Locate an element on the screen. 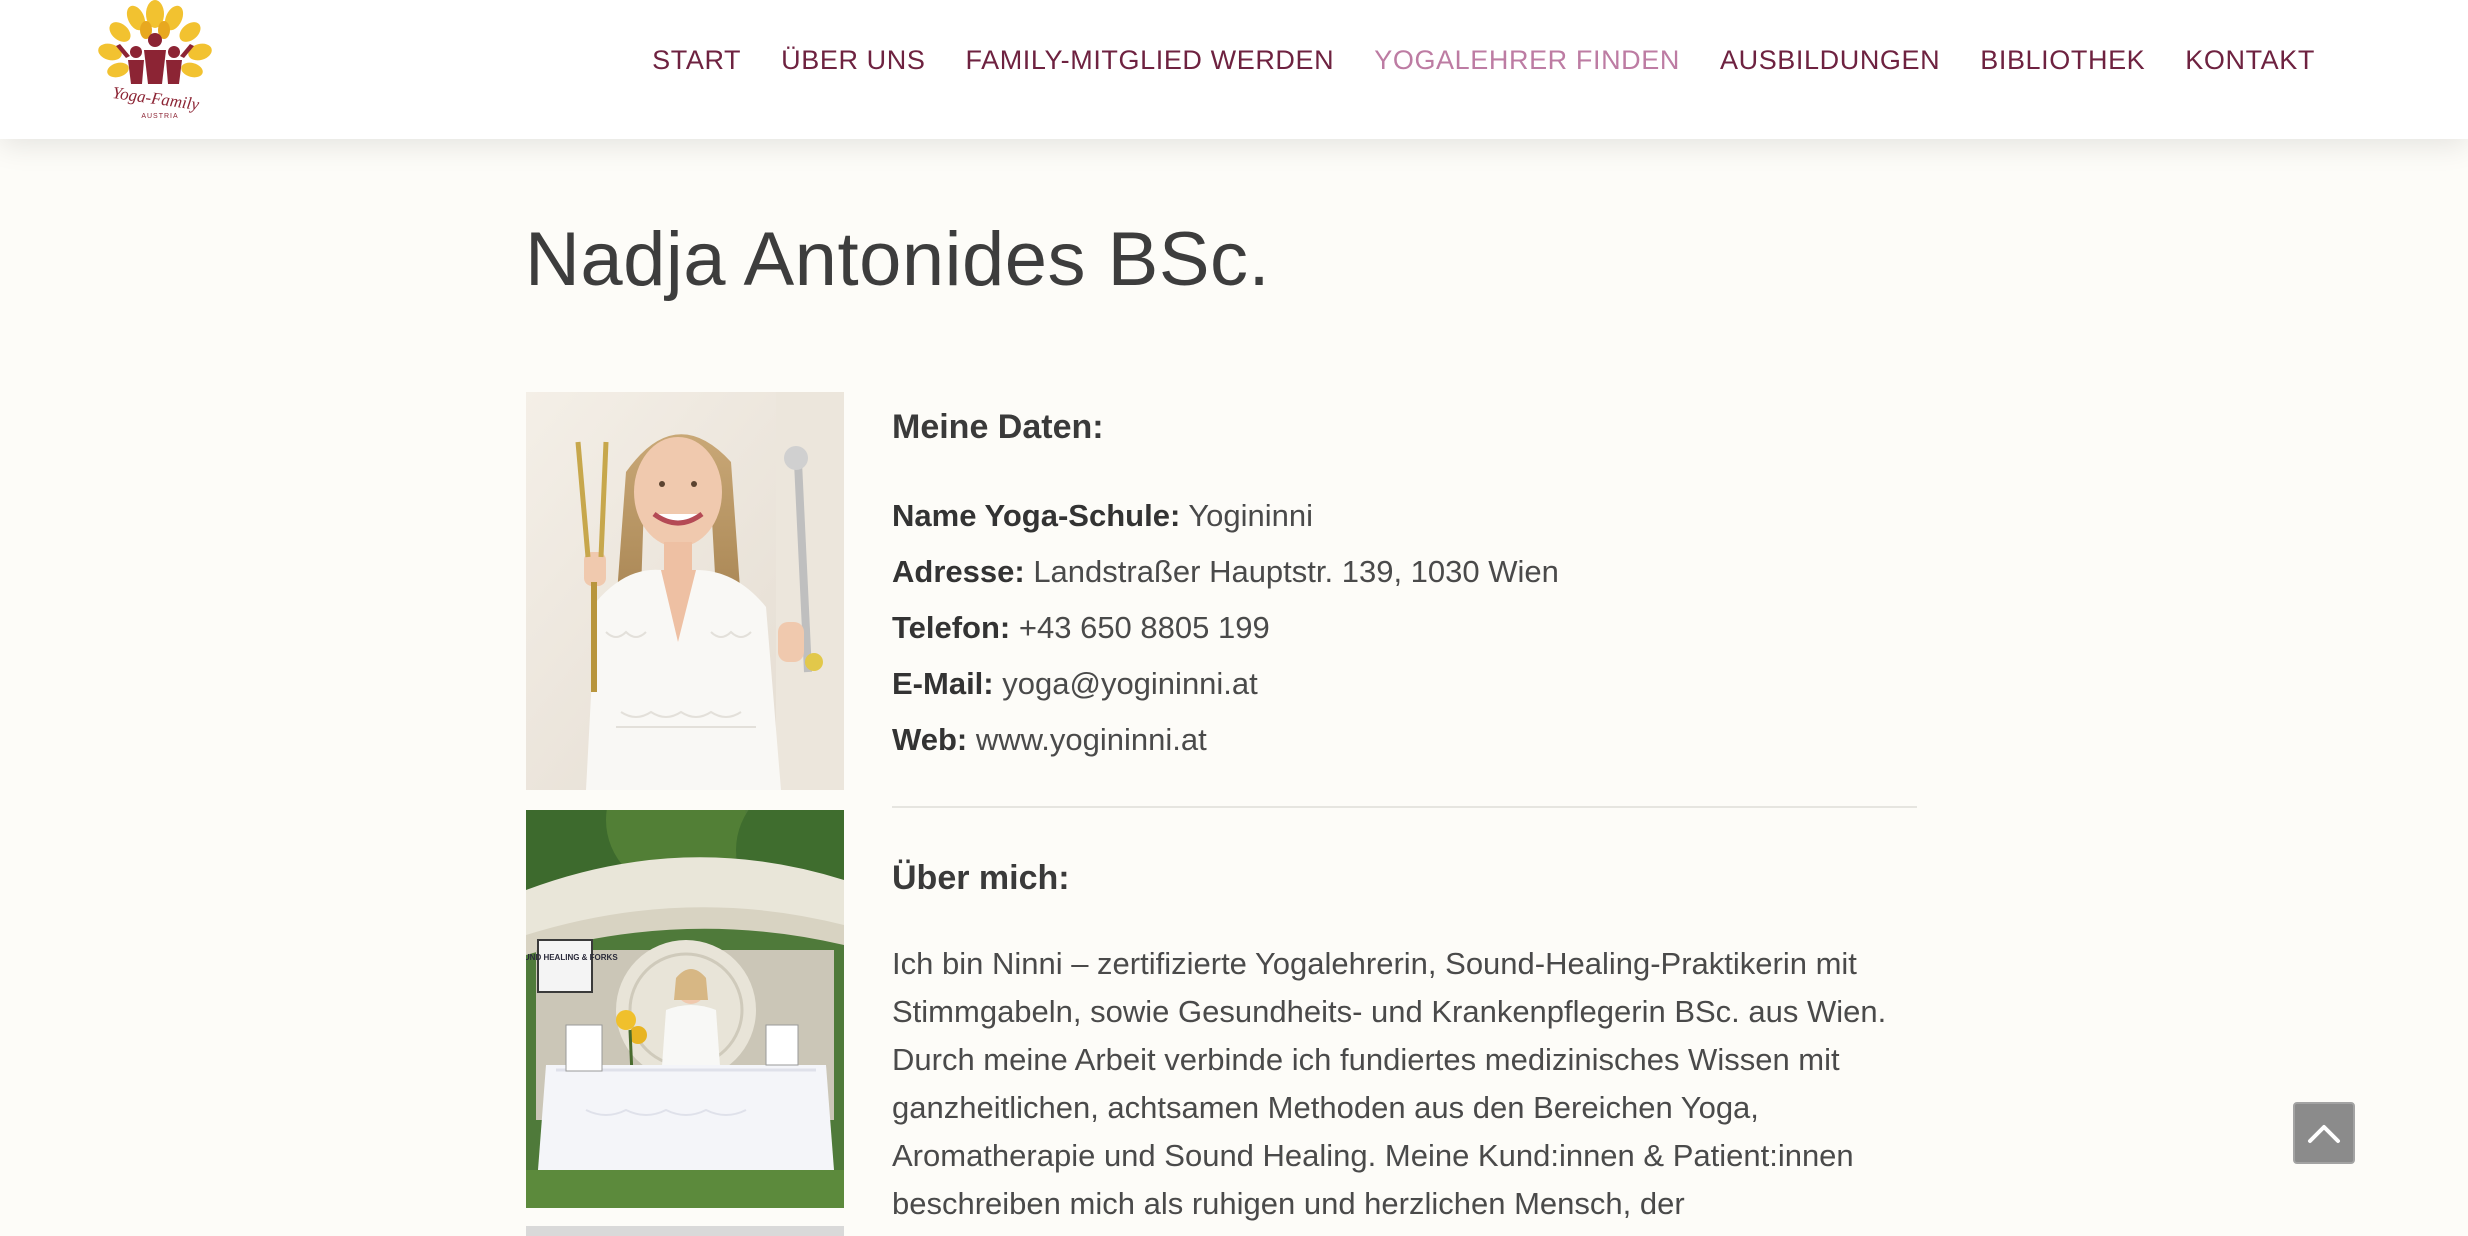 This screenshot has height=1236, width=2468. detail-row-email: E-Mail: yoga@yogininni.at is located at coordinates (1225, 684).